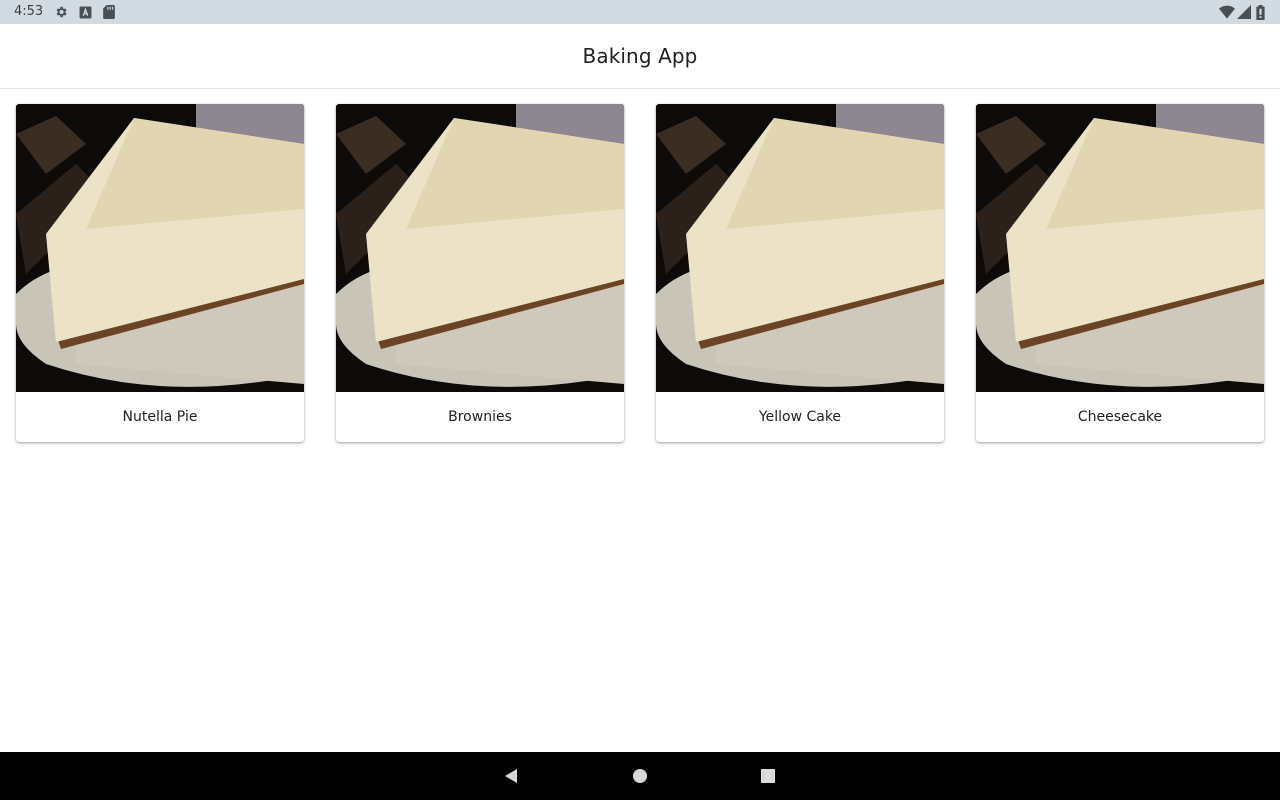 This screenshot has height=800, width=1280. Describe the element at coordinates (480, 417) in the screenshot. I see `recipe-name: Brownies` at that location.